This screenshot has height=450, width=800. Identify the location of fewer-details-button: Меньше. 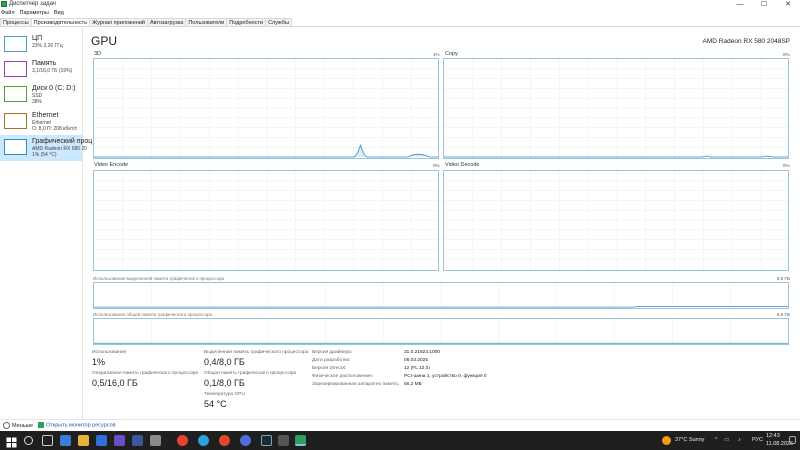
(18, 425).